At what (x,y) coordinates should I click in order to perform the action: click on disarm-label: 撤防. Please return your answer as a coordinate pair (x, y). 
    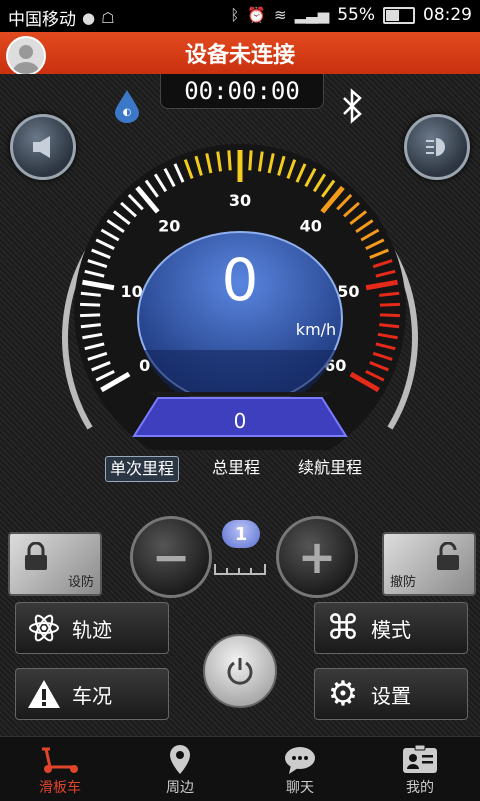
    Looking at the image, I should click on (403, 582).